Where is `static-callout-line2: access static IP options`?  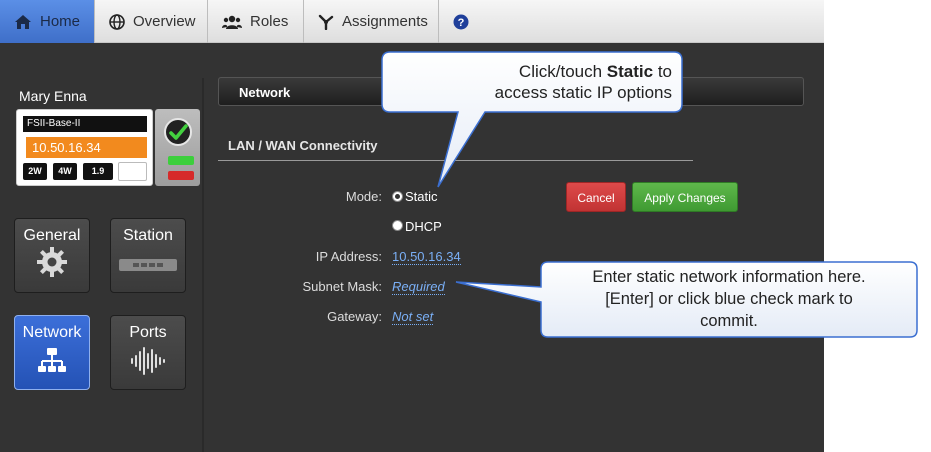
static-callout-line2: access static IP options is located at coordinates (583, 92).